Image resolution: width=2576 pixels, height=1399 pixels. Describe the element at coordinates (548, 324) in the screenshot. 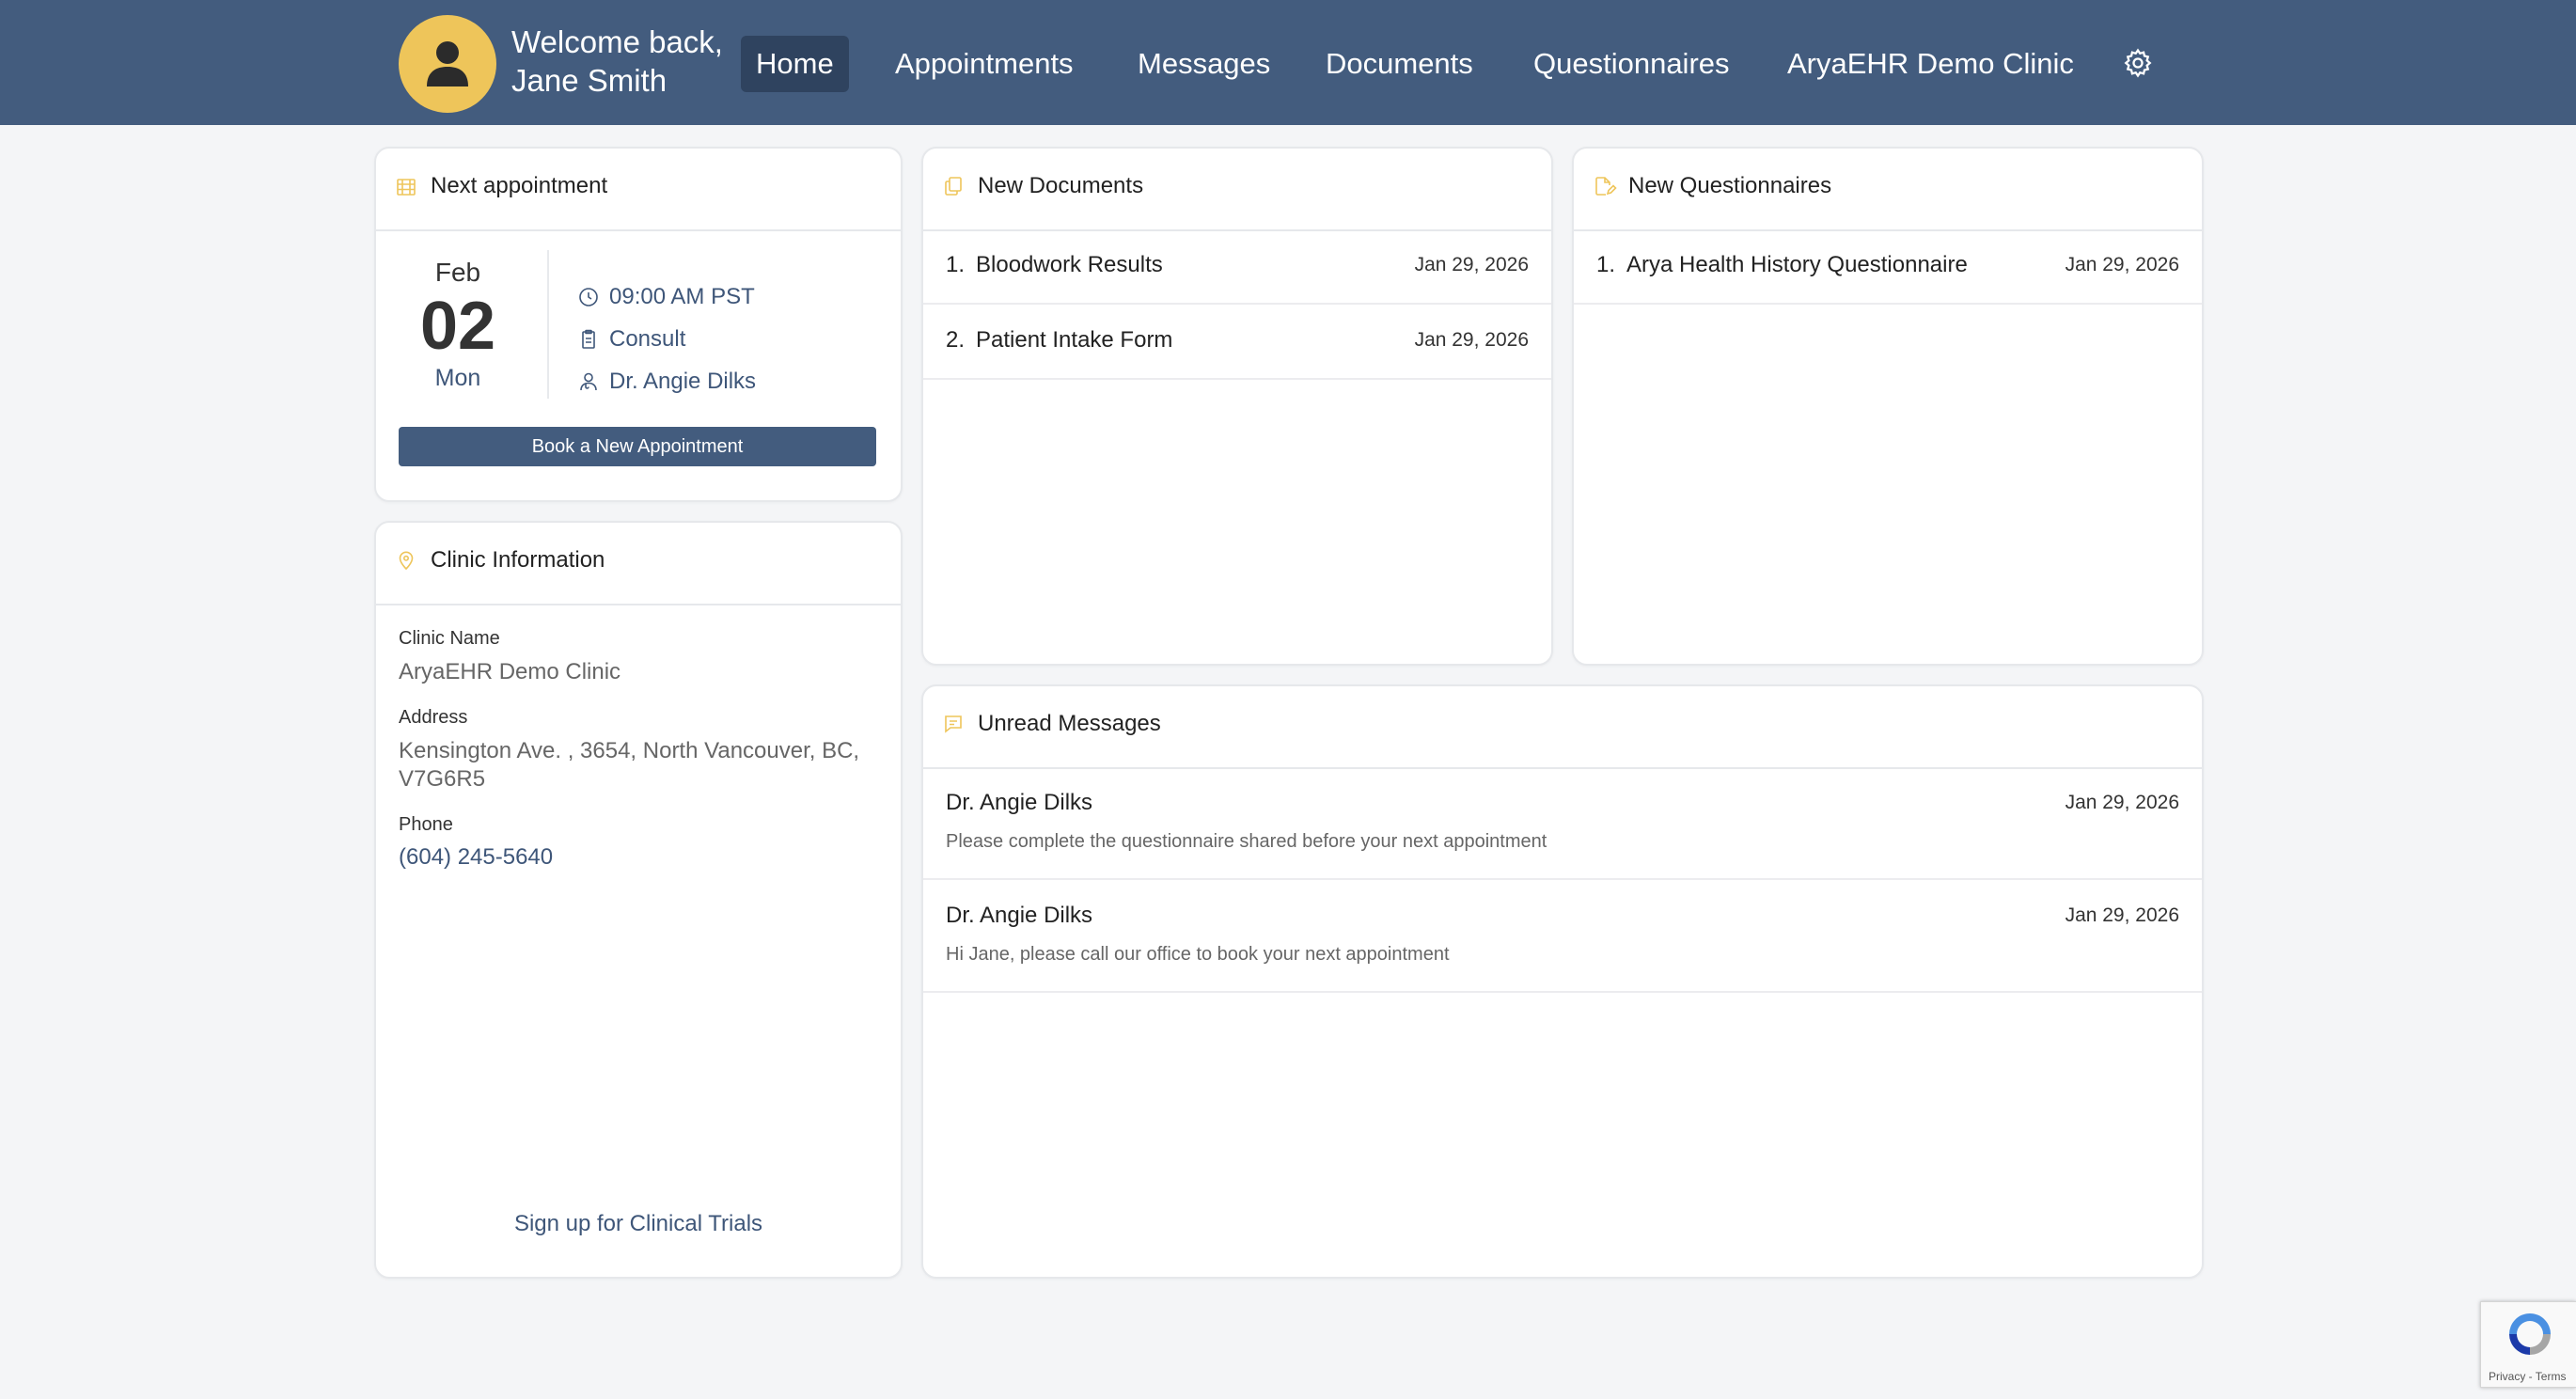

I see `divider` at that location.